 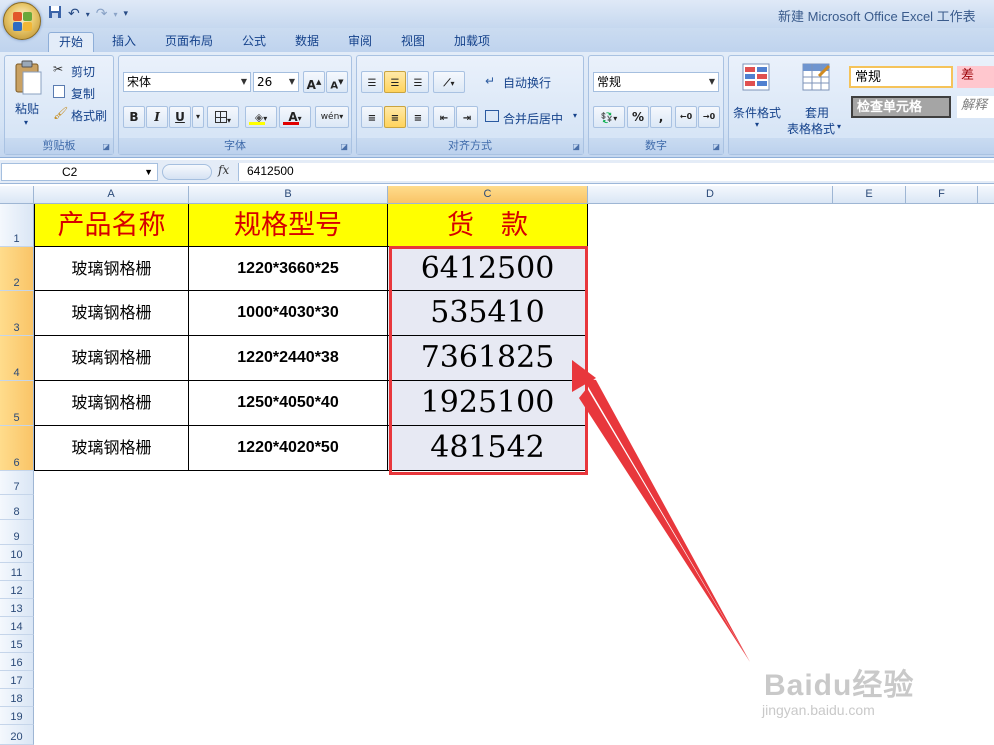 What do you see at coordinates (288, 269) in the screenshot?
I see `cell-b2: 1220*3660*25` at bounding box center [288, 269].